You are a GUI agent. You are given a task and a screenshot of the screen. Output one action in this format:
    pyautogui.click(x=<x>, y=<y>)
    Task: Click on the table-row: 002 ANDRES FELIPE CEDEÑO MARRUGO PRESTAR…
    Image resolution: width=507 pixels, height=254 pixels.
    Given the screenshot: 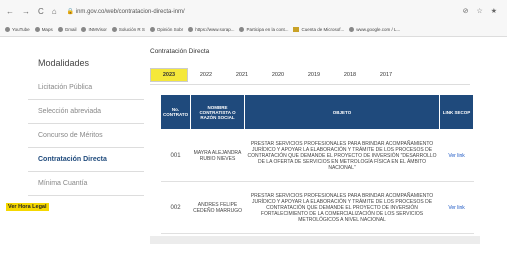 What is the action you would take?
    pyautogui.click(x=317, y=207)
    